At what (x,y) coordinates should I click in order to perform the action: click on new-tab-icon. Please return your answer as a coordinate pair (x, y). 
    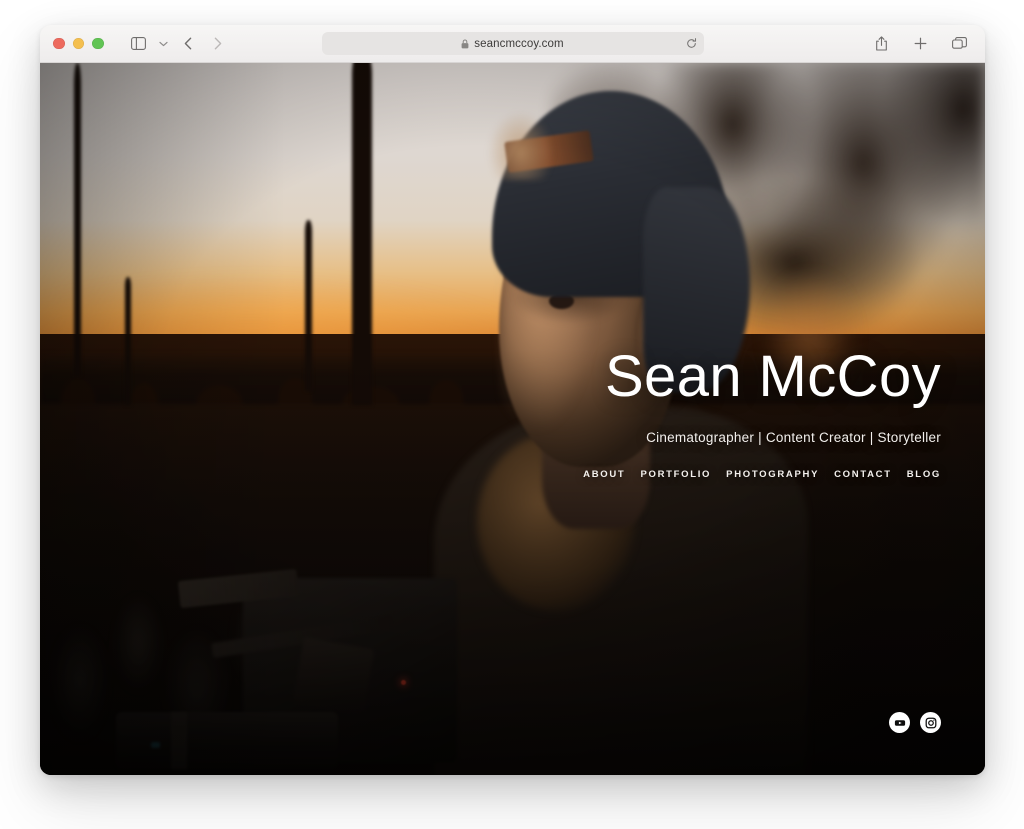
    Looking at the image, I should click on (920, 44).